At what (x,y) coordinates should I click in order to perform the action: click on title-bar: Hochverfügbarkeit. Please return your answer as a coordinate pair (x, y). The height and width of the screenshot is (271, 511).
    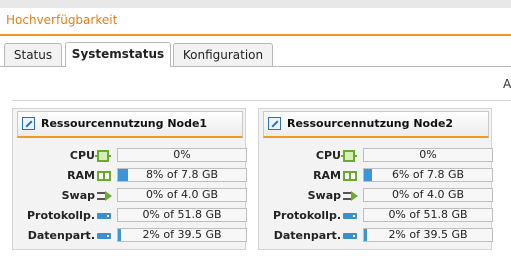
    Looking at the image, I should click on (255, 22).